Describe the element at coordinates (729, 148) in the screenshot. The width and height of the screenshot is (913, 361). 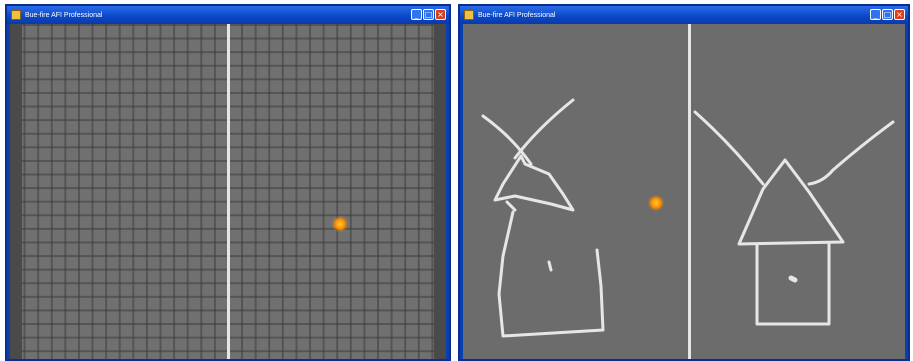
I see `sketch-right-line-a` at that location.